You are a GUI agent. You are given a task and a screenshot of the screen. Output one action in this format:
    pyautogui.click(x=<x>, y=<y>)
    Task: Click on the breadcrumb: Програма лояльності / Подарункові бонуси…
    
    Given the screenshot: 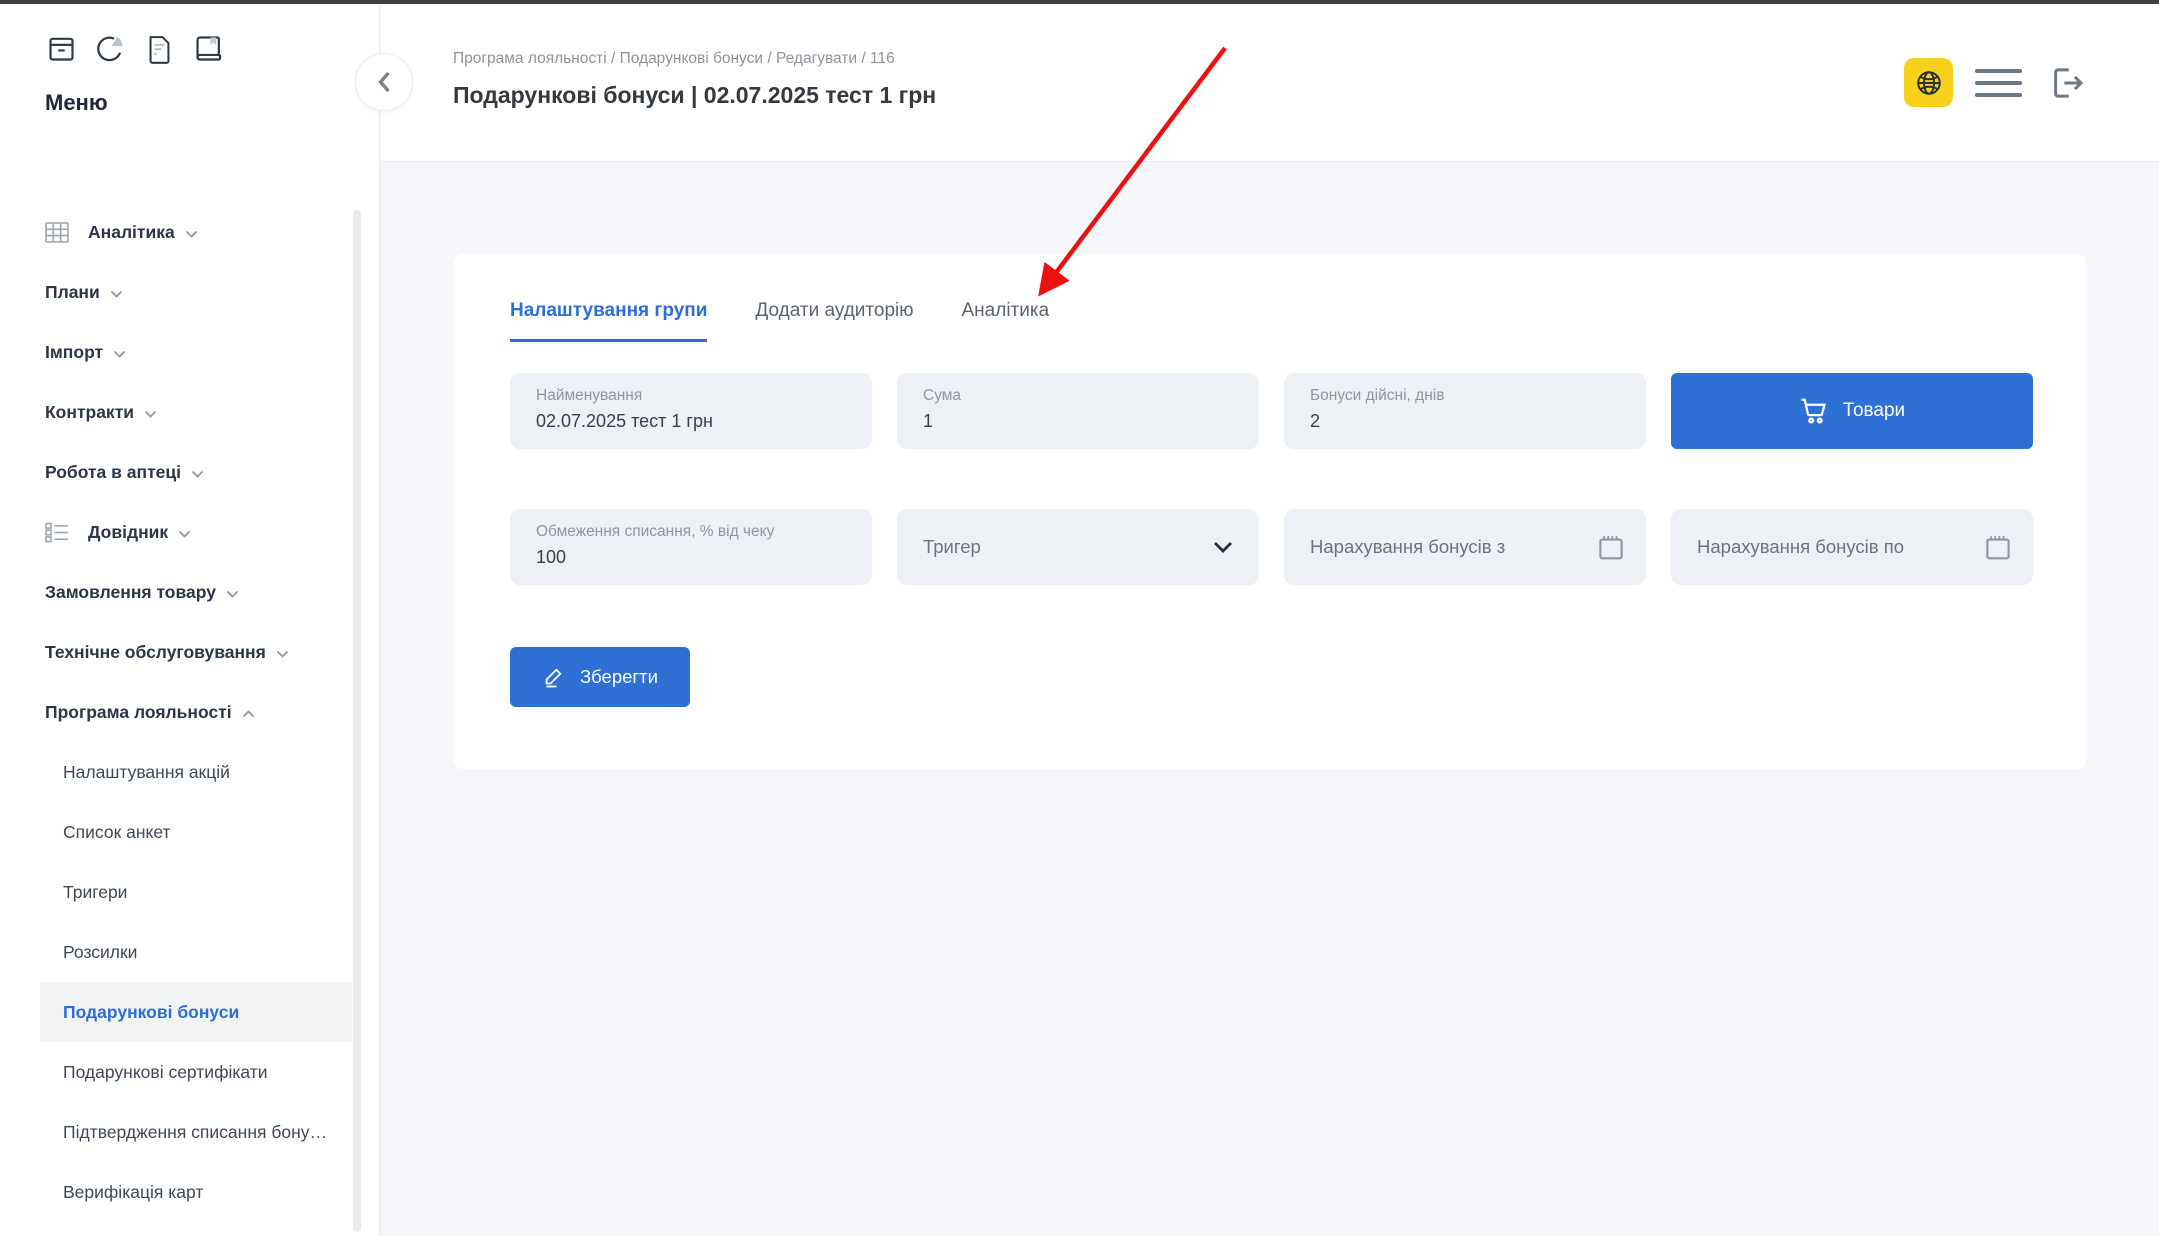 What is the action you would take?
    pyautogui.click(x=674, y=59)
    